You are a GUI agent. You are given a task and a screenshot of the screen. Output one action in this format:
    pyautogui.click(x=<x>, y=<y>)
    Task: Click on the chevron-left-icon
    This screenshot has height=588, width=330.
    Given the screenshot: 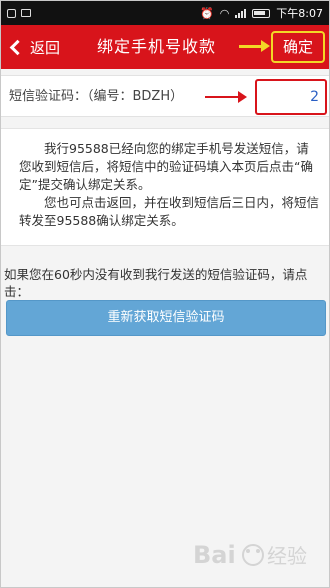 What is the action you would take?
    pyautogui.click(x=17, y=47)
    